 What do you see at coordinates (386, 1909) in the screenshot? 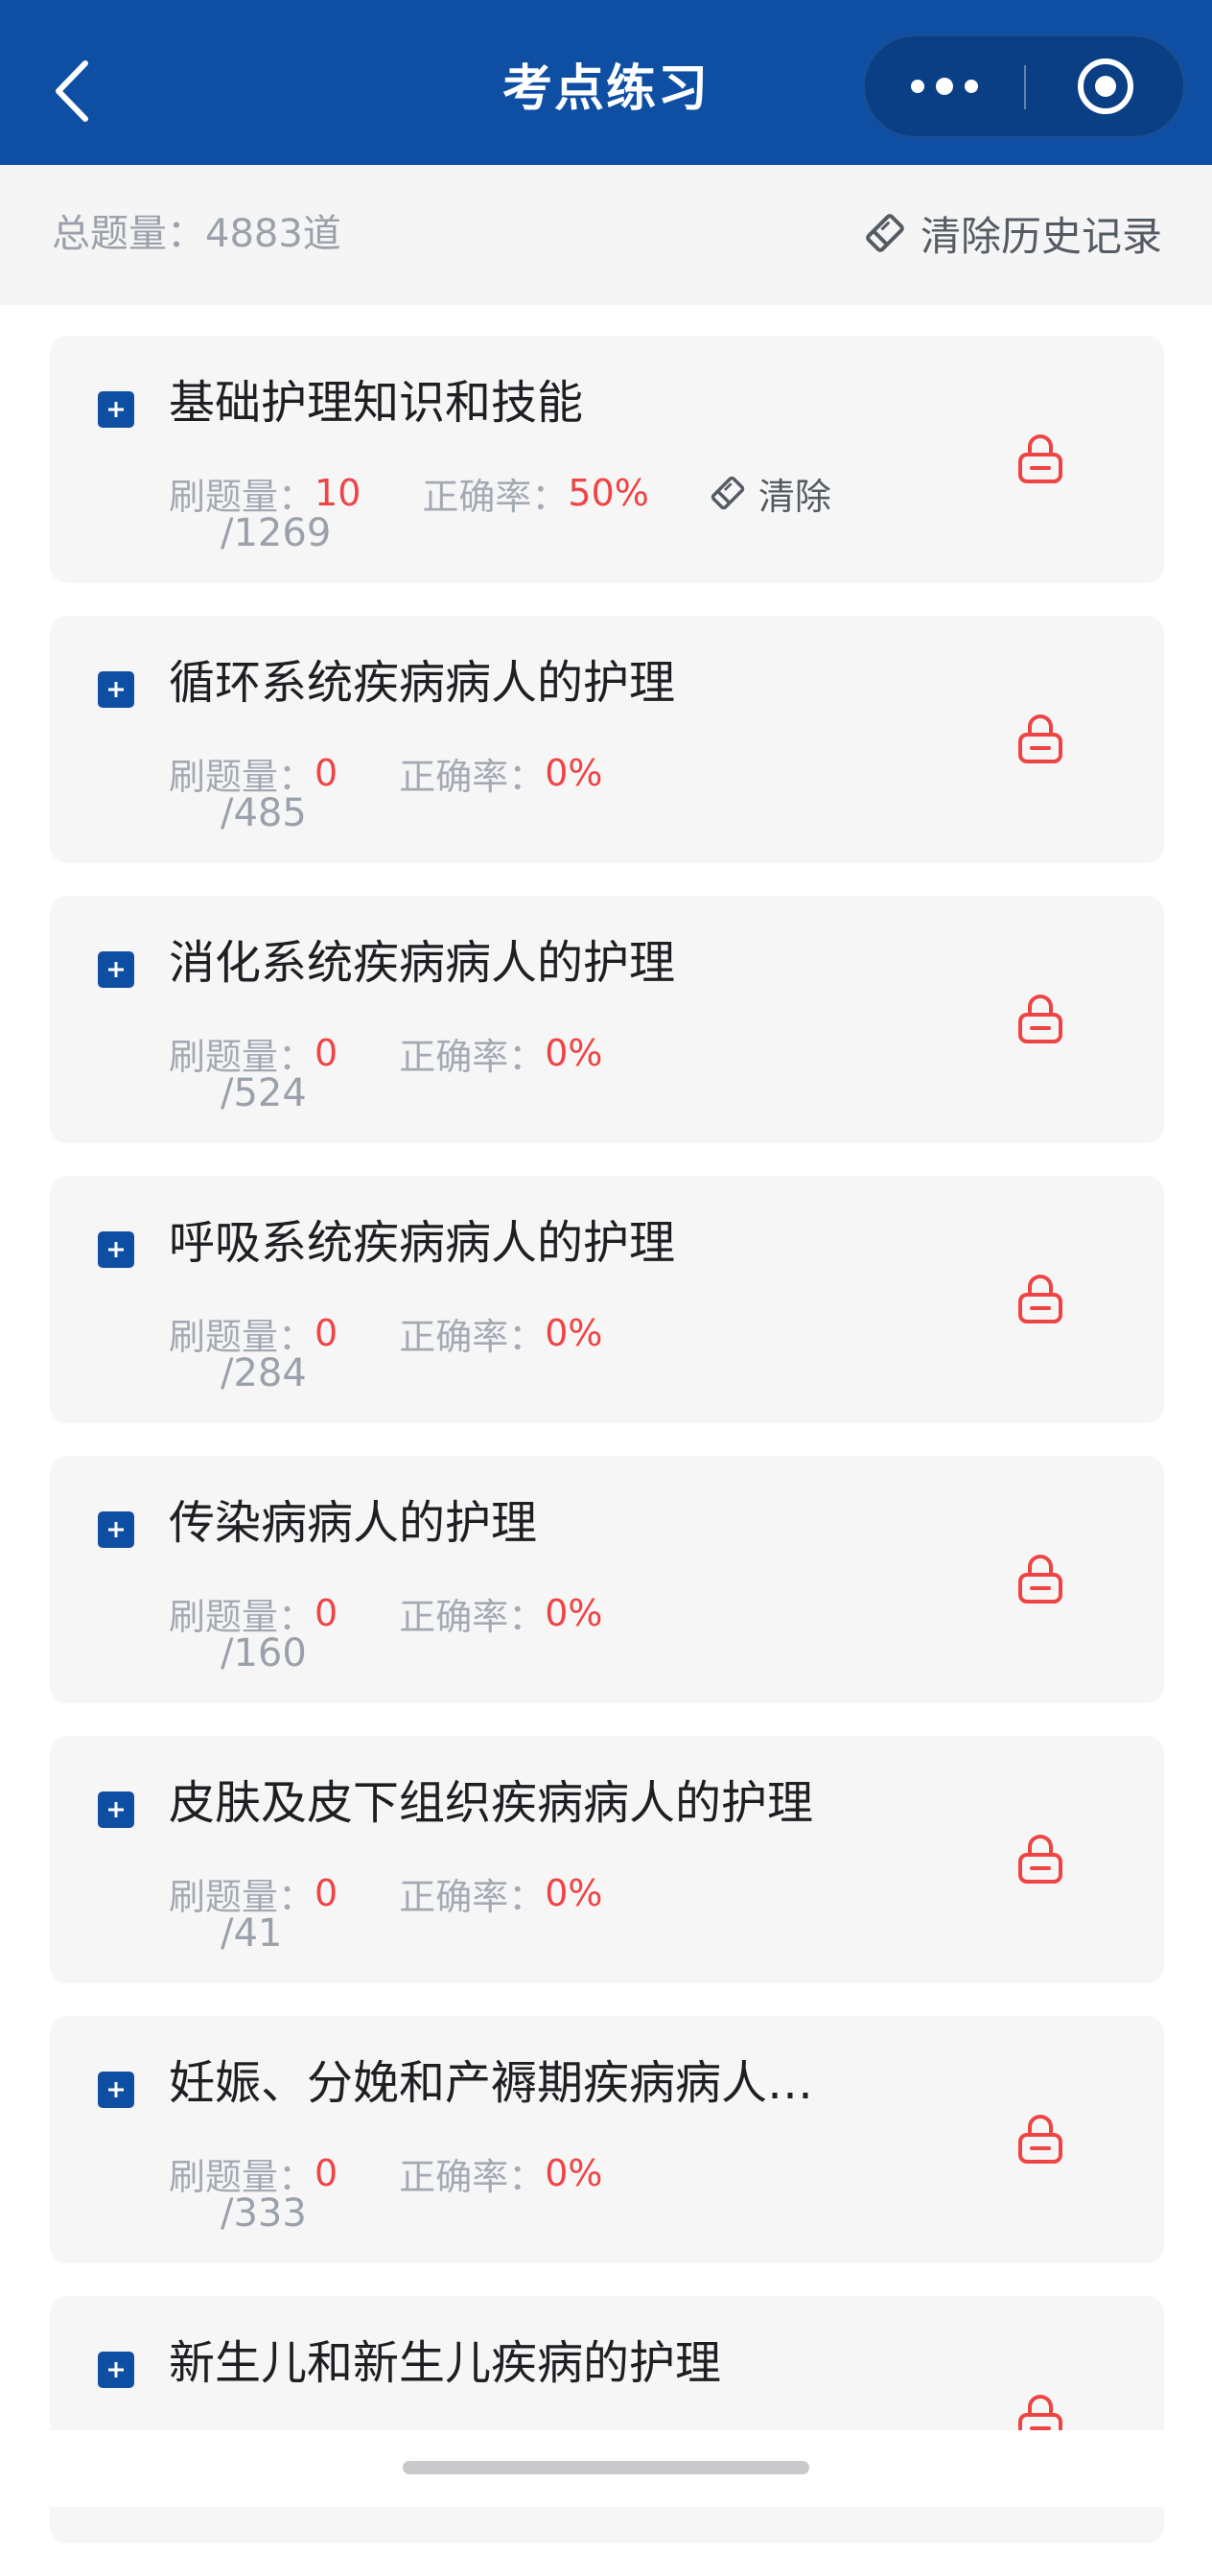
I see `topic-stats: 刷题量： 0 /41 正确率： 0%` at bounding box center [386, 1909].